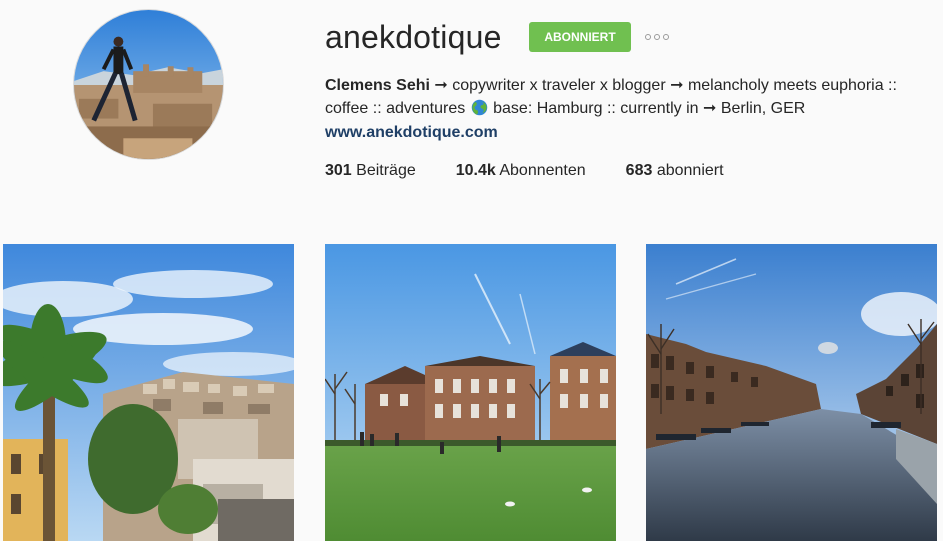 Image resolution: width=943 pixels, height=541 pixels. Describe the element at coordinates (688, 170) in the screenshot. I see `stat-following-label: abonniert` at that location.